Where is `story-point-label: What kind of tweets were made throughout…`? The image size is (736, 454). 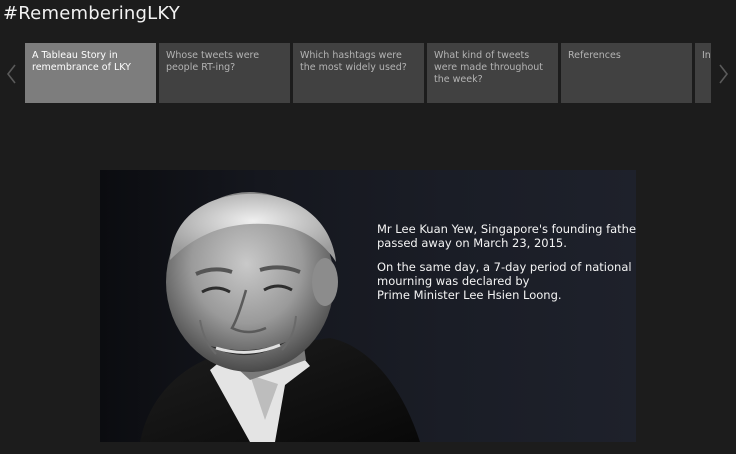 story-point-label: What kind of tweets were made throughout… is located at coordinates (489, 67).